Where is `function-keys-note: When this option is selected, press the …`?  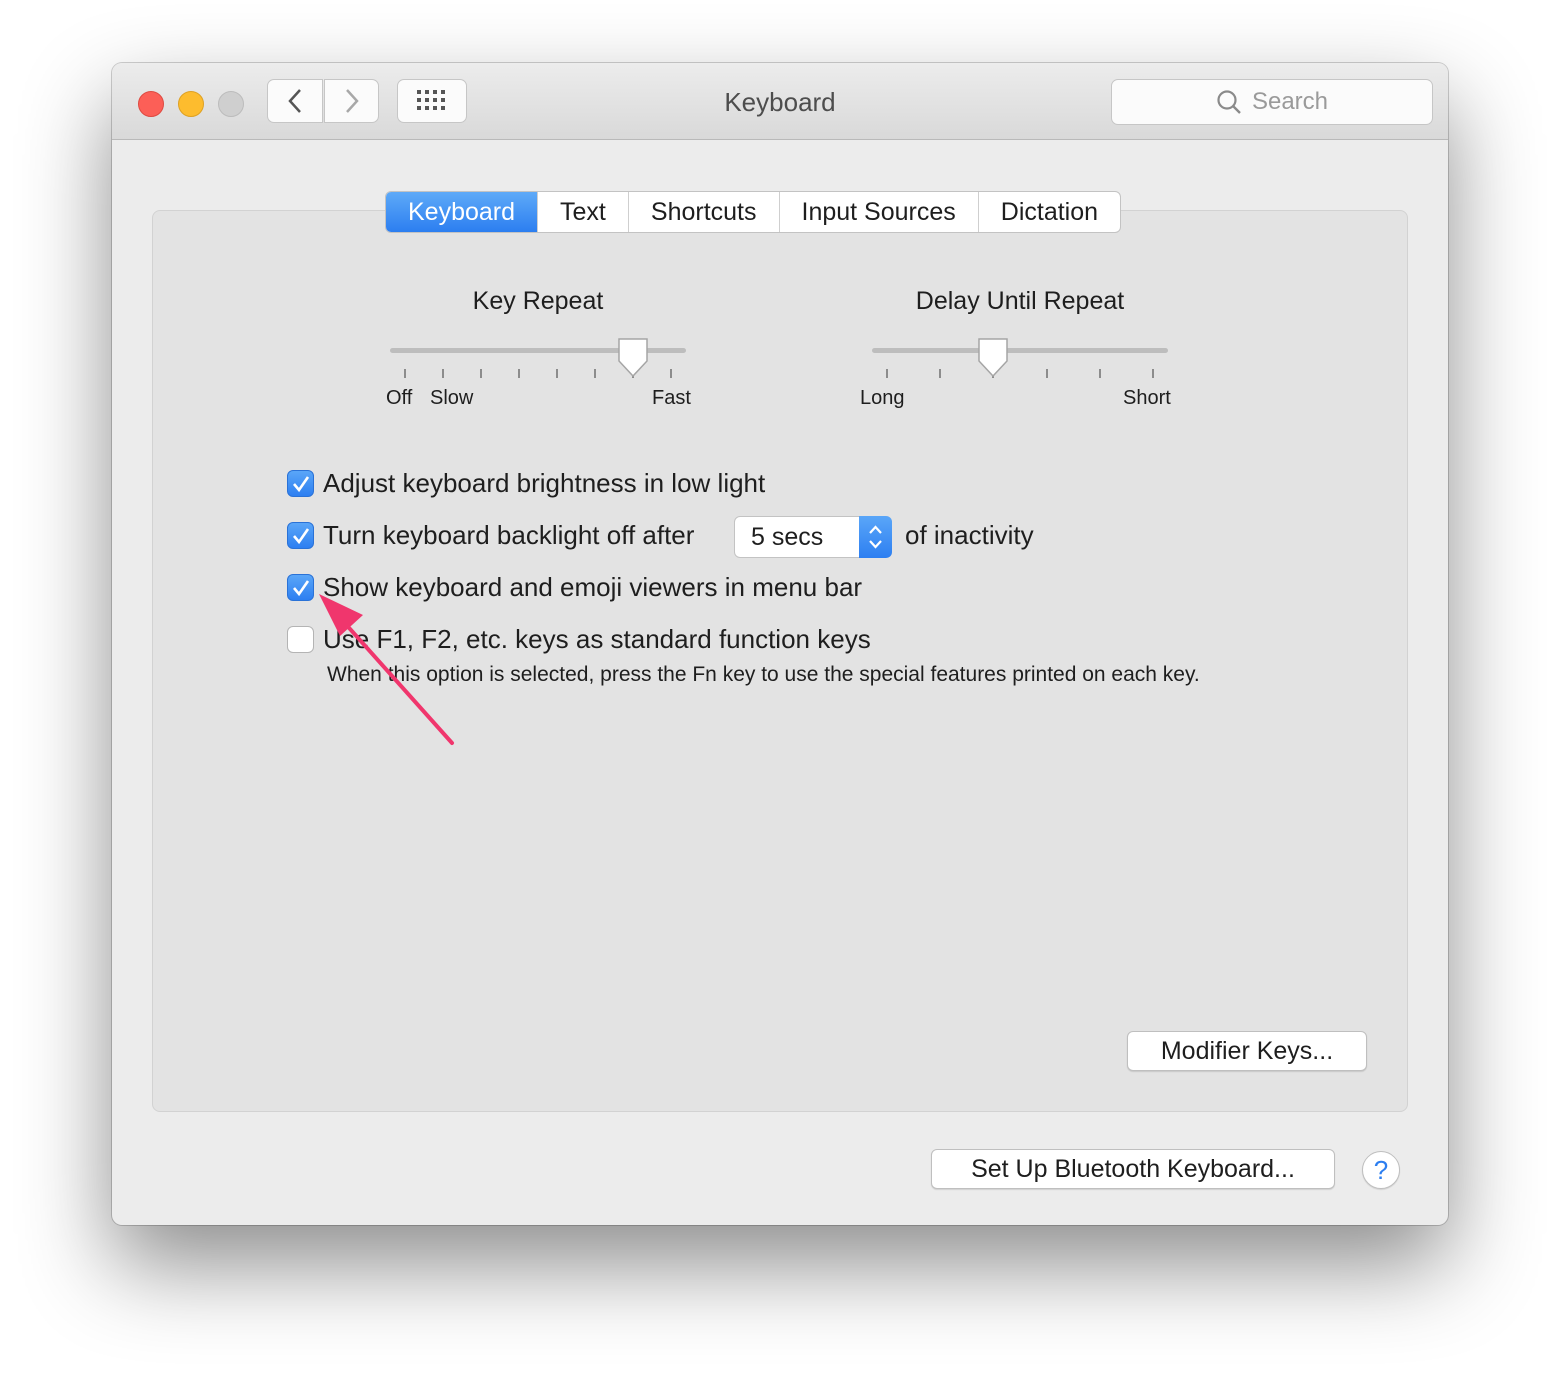 function-keys-note: When this option is selected, press the … is located at coordinates (763, 674).